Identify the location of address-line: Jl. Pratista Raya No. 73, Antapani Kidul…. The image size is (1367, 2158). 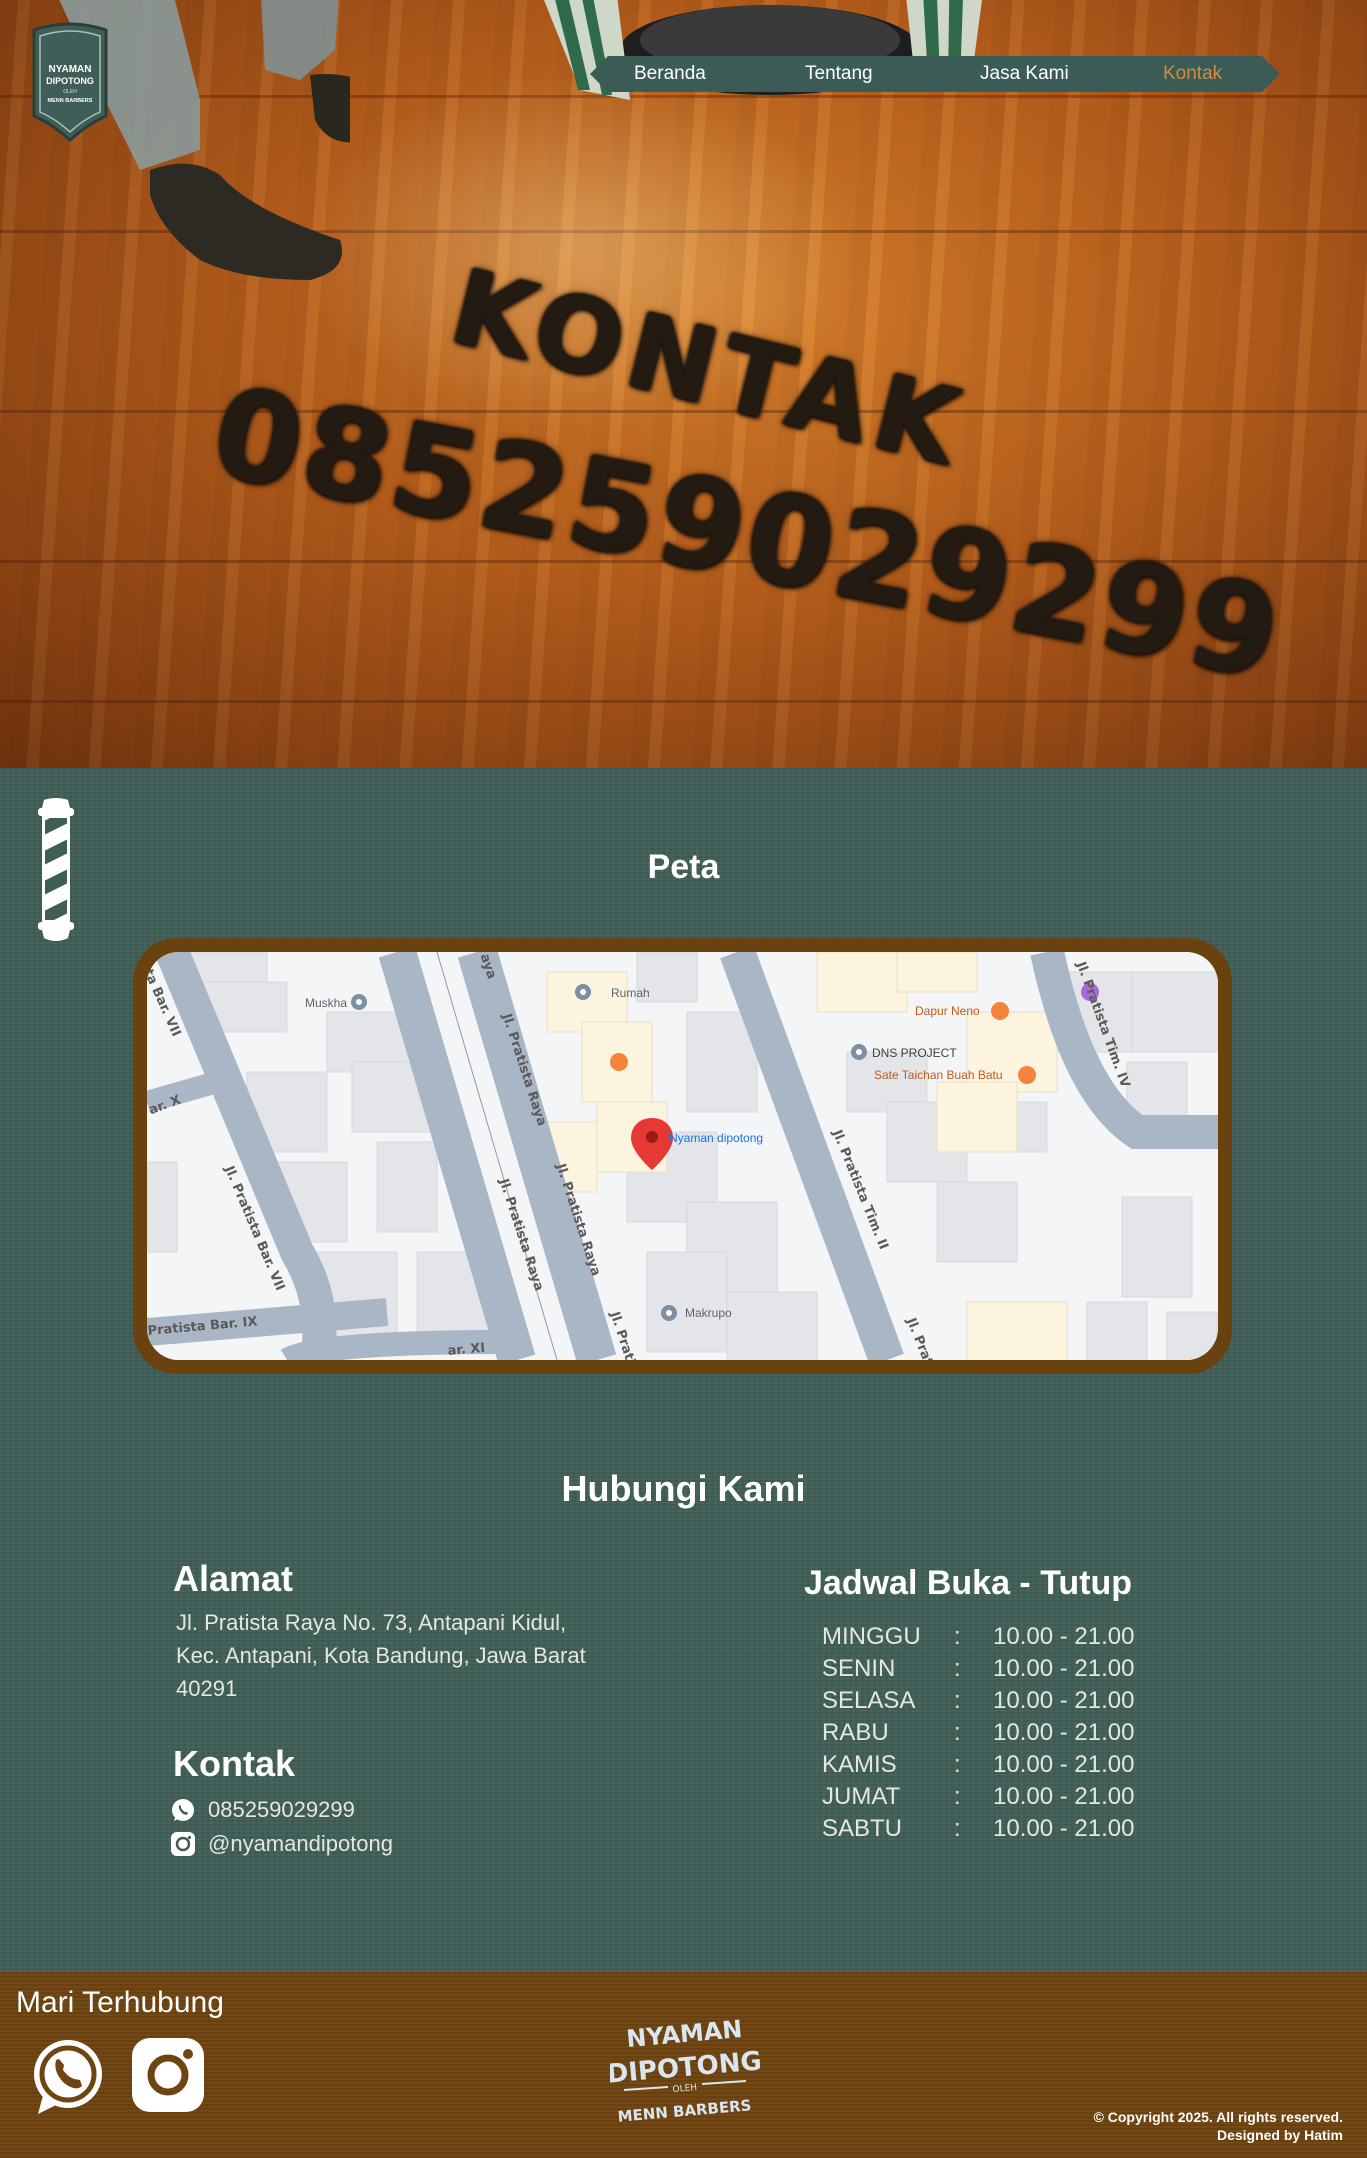
(371, 1622).